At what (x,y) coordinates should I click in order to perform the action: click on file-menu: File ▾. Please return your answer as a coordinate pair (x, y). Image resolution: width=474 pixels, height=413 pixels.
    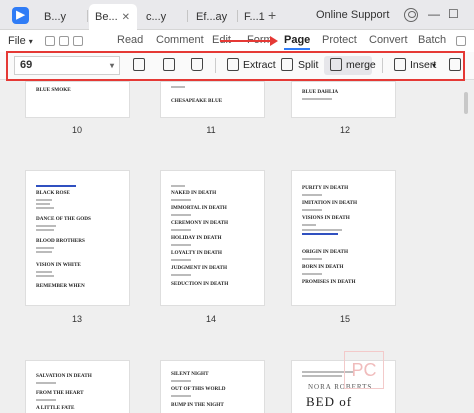
    Looking at the image, I should click on (20, 41).